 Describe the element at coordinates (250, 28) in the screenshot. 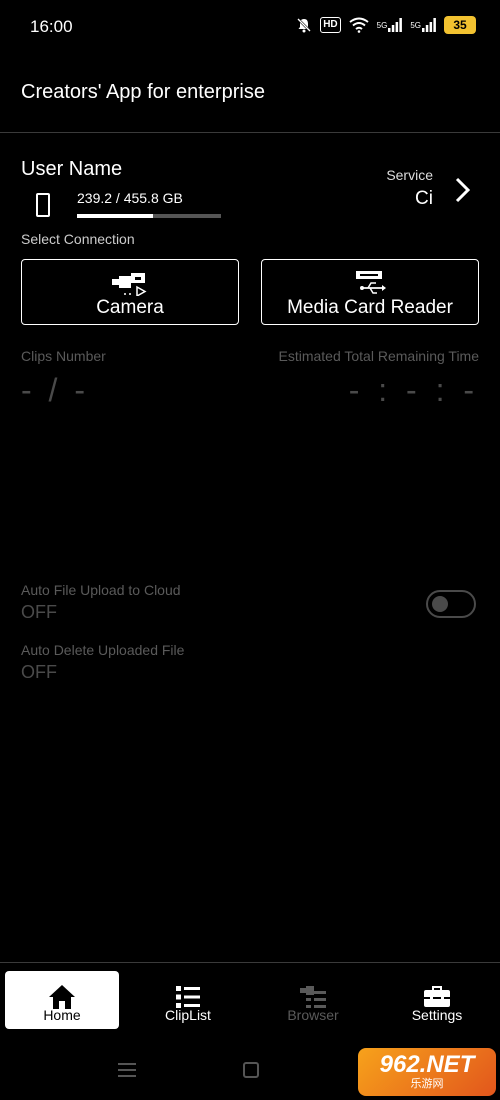

I see `status-bar: 16:00 HD 5G 5G 35` at that location.